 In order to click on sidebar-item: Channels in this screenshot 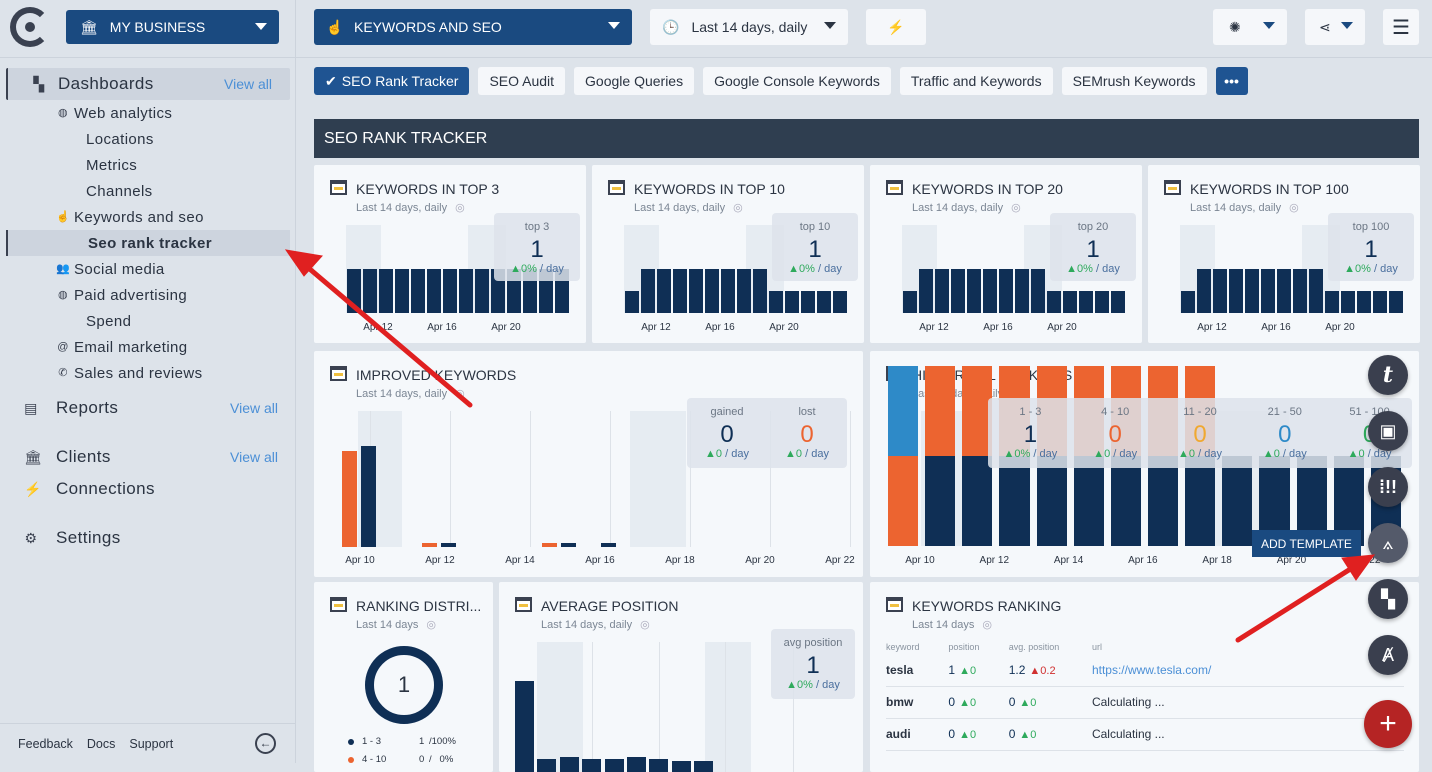, I will do `click(148, 191)`.